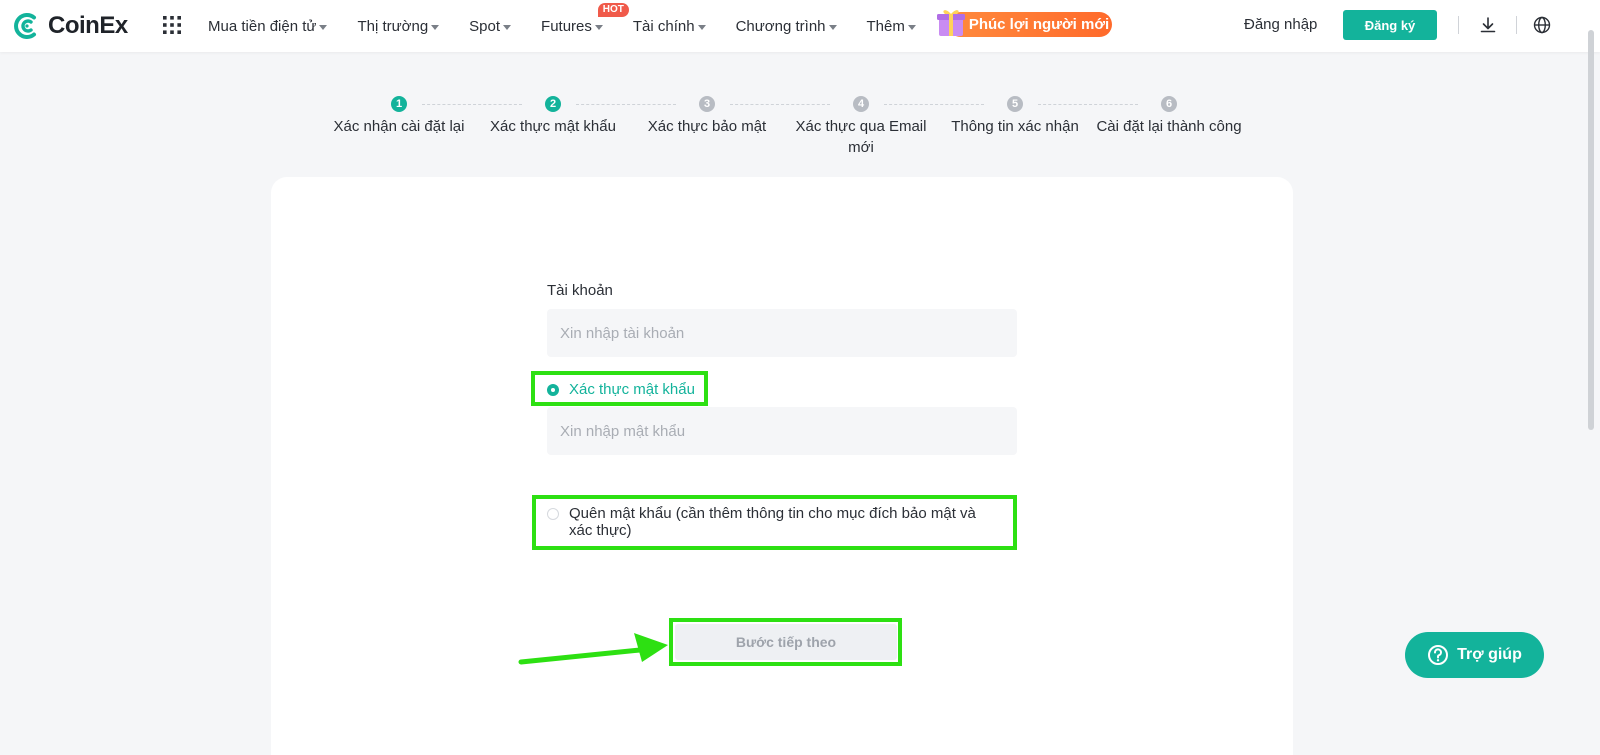 The image size is (1600, 755). What do you see at coordinates (1015, 104) in the screenshot?
I see `step-number: 5` at bounding box center [1015, 104].